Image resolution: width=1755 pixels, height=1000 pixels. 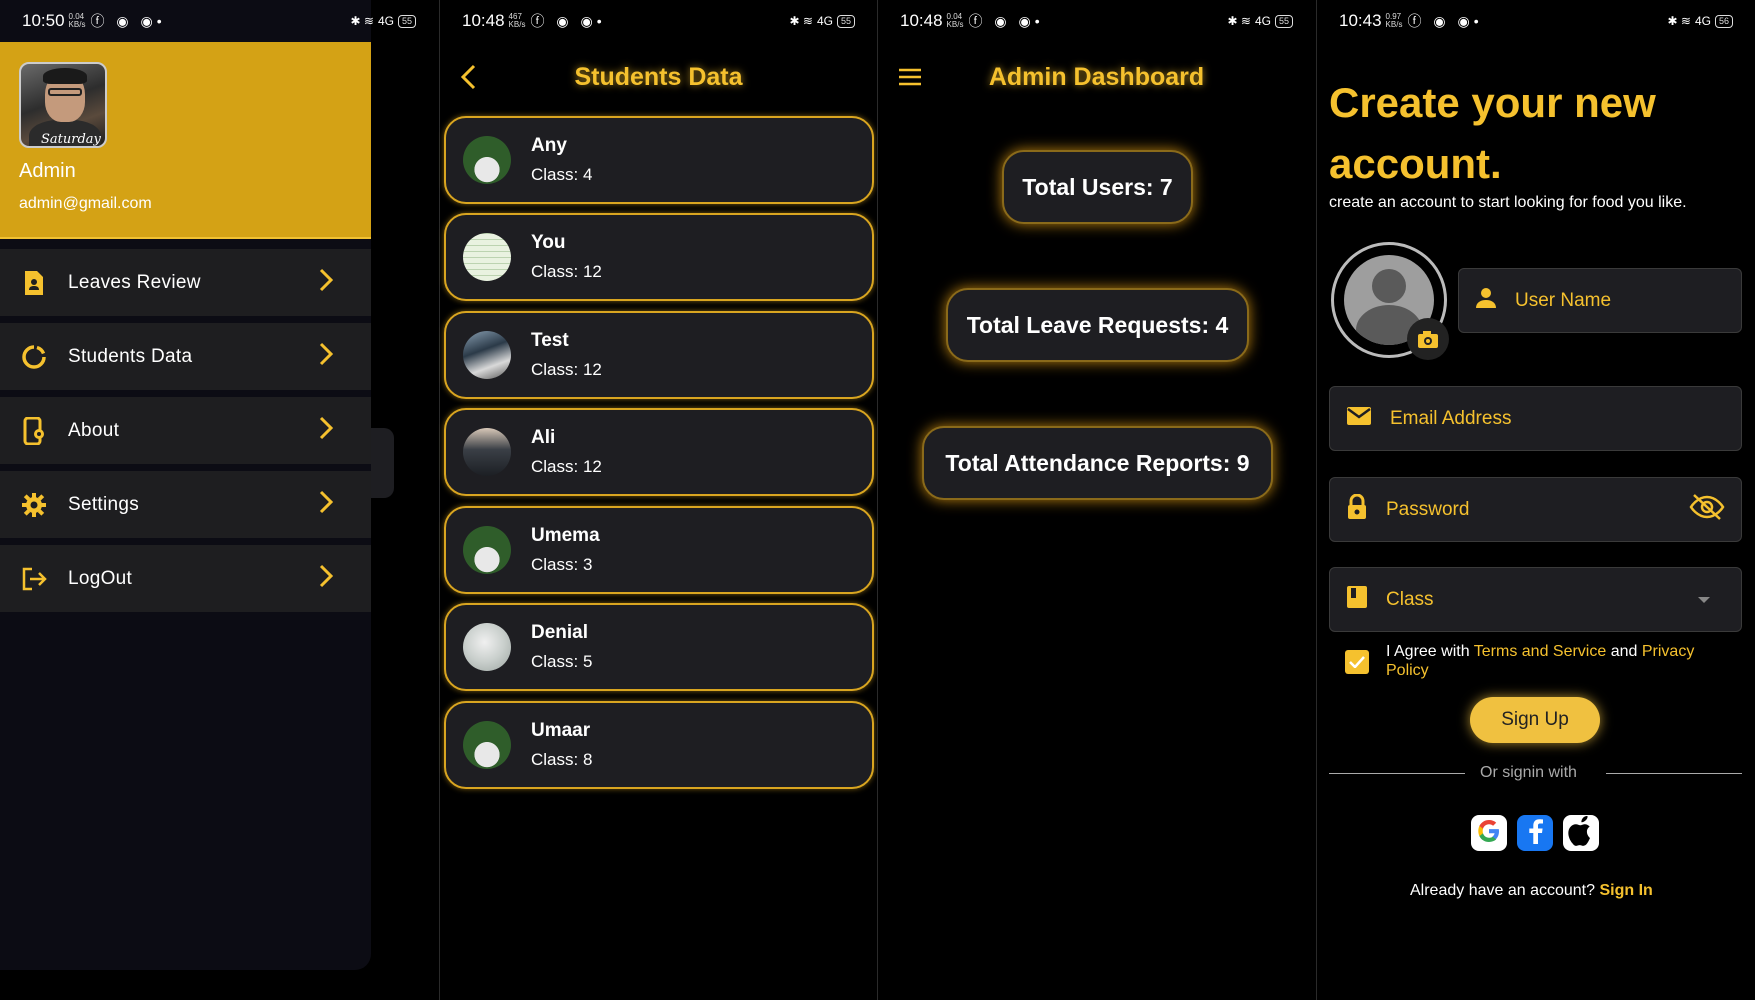 What do you see at coordinates (47, 171) in the screenshot?
I see `profile-name: Admin` at bounding box center [47, 171].